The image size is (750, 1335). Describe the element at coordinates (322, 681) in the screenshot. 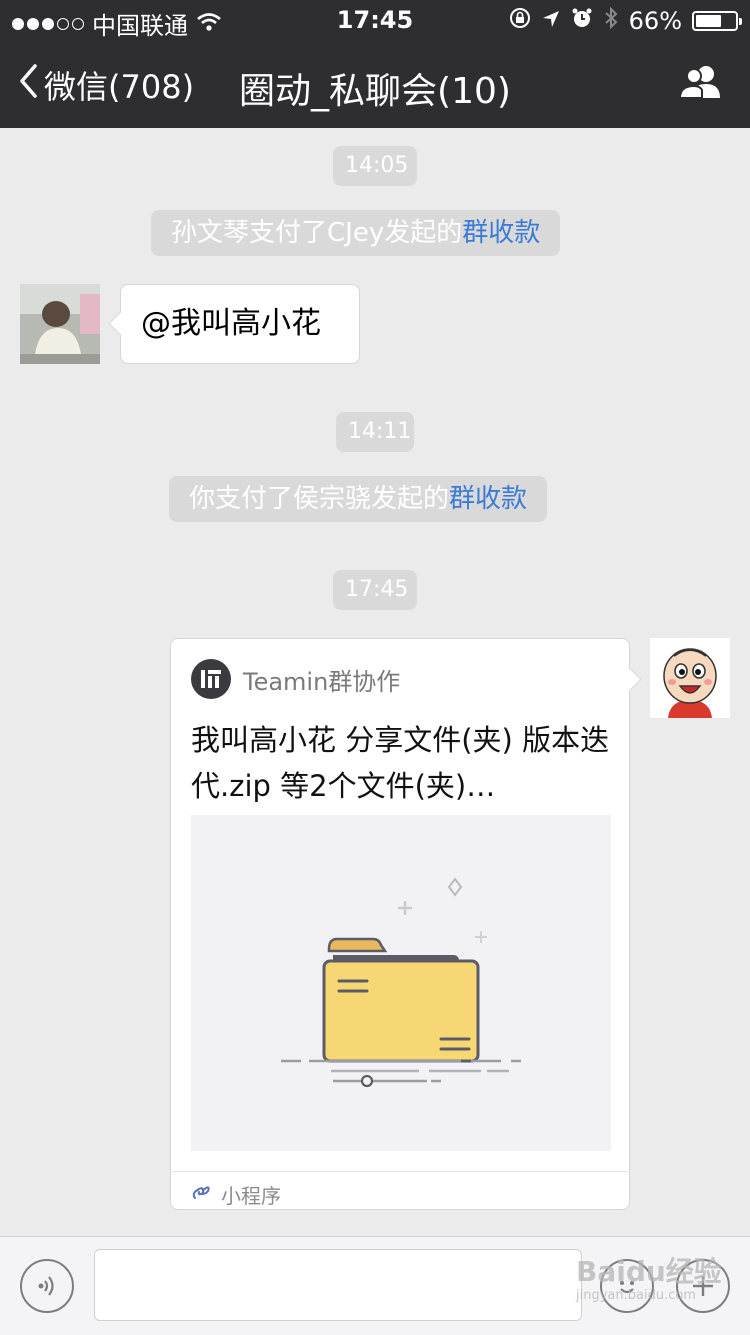

I see `mini-program-name: Teamin群协作` at that location.